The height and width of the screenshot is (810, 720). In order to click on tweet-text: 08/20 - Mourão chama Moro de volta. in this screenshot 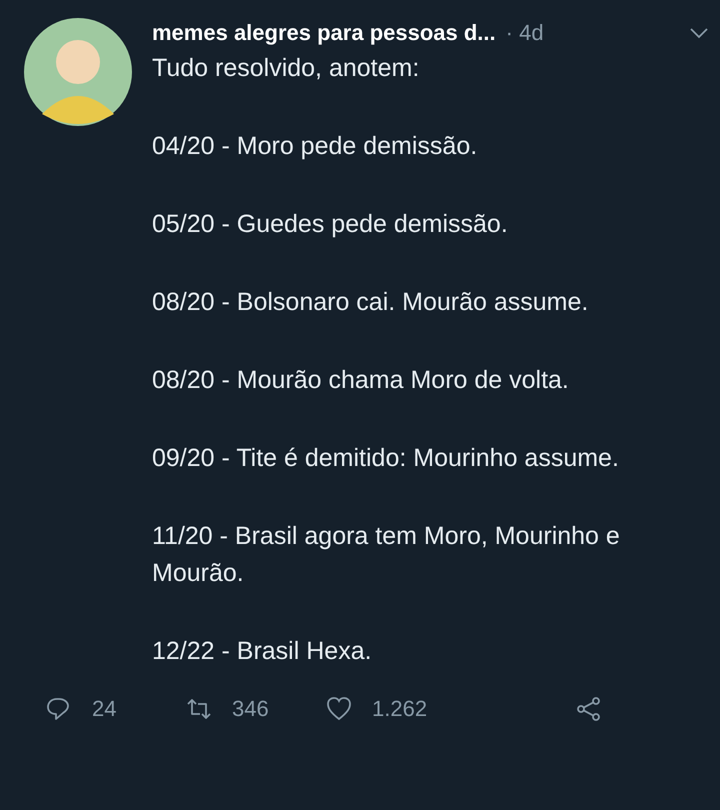, I will do `click(361, 380)`.